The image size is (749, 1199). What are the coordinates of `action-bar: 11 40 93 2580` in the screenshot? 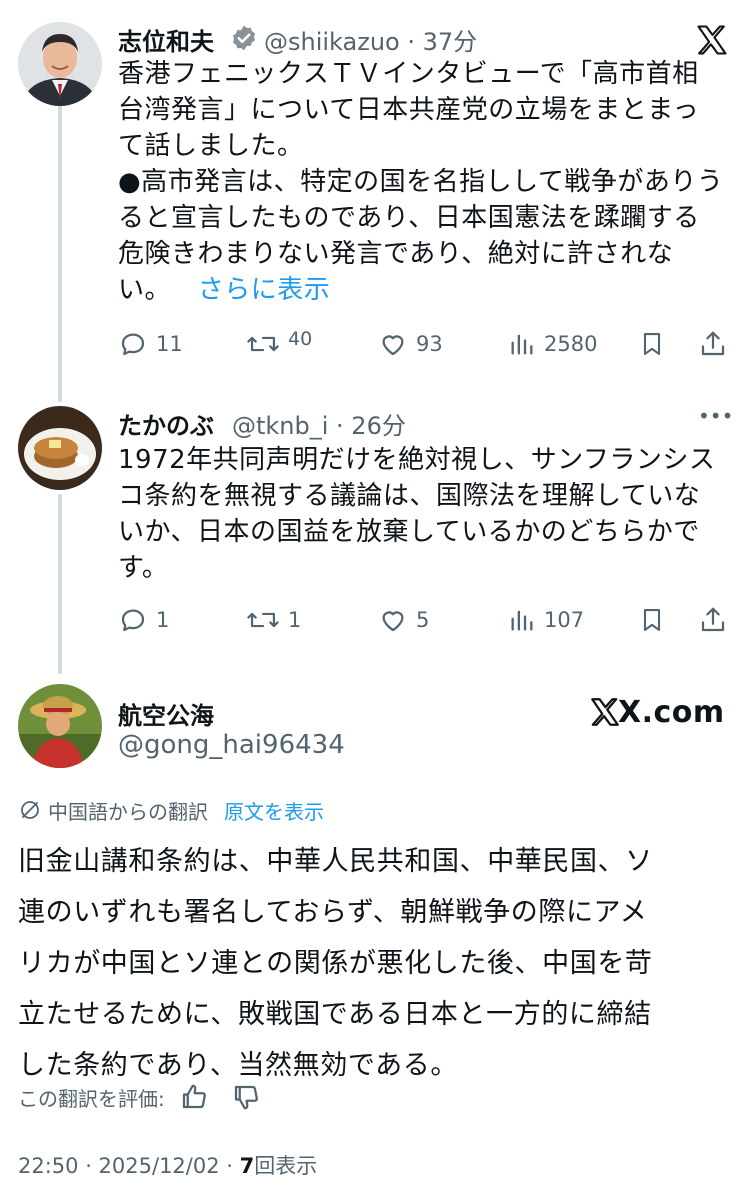 It's located at (424, 344).